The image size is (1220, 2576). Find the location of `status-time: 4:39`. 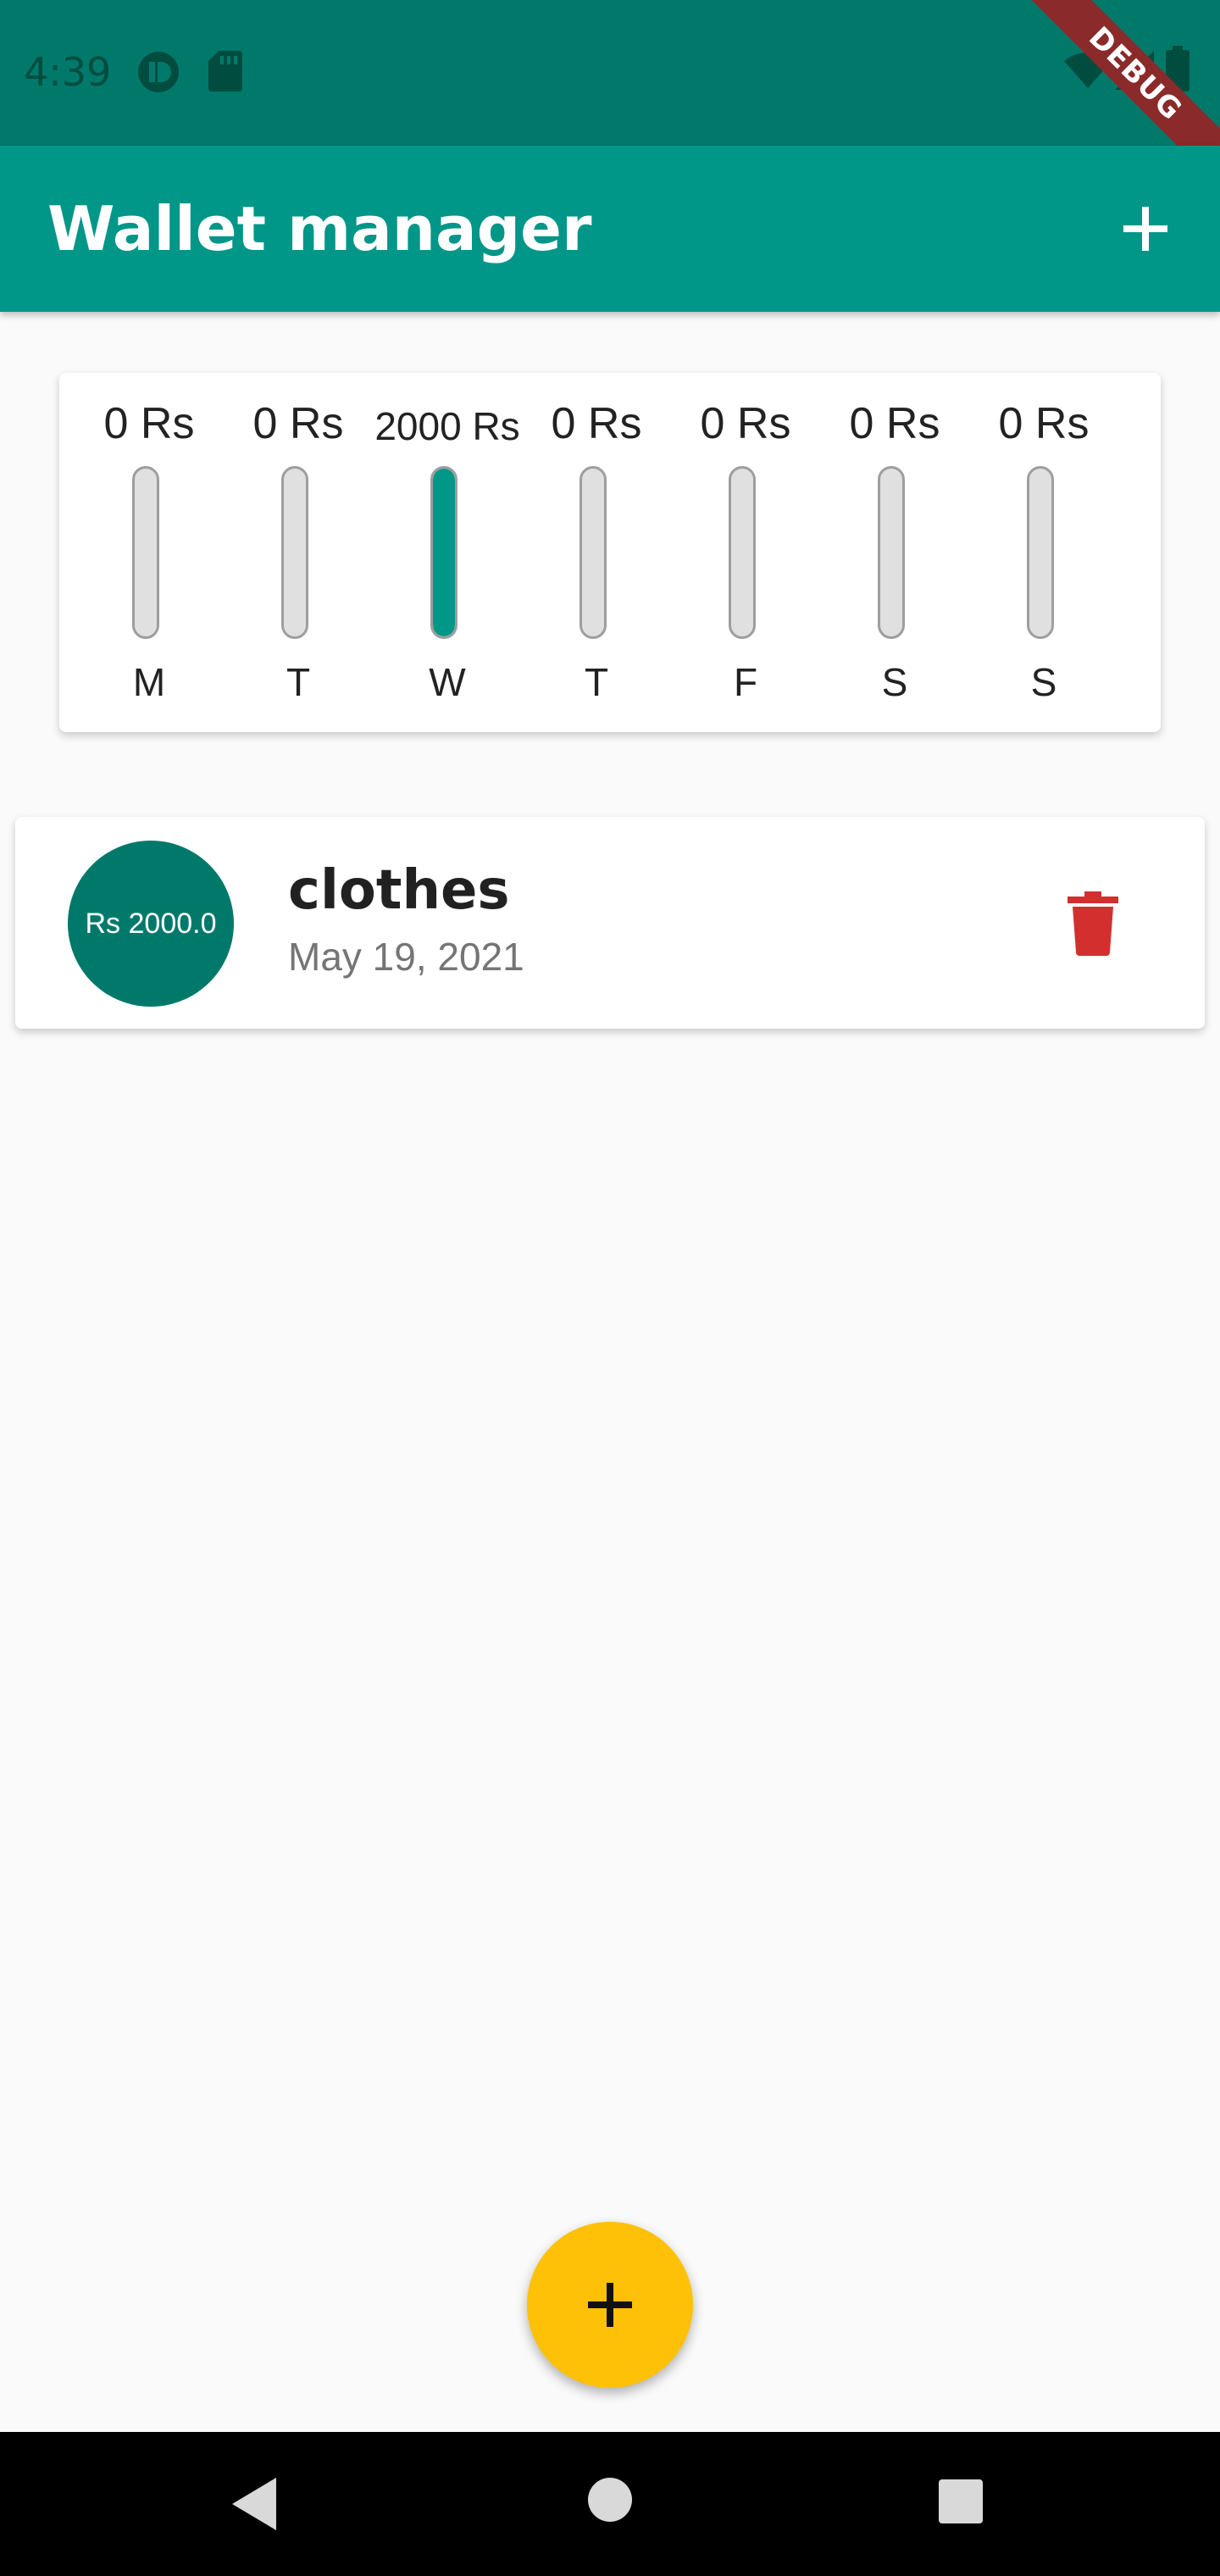

status-time: 4:39 is located at coordinates (68, 72).